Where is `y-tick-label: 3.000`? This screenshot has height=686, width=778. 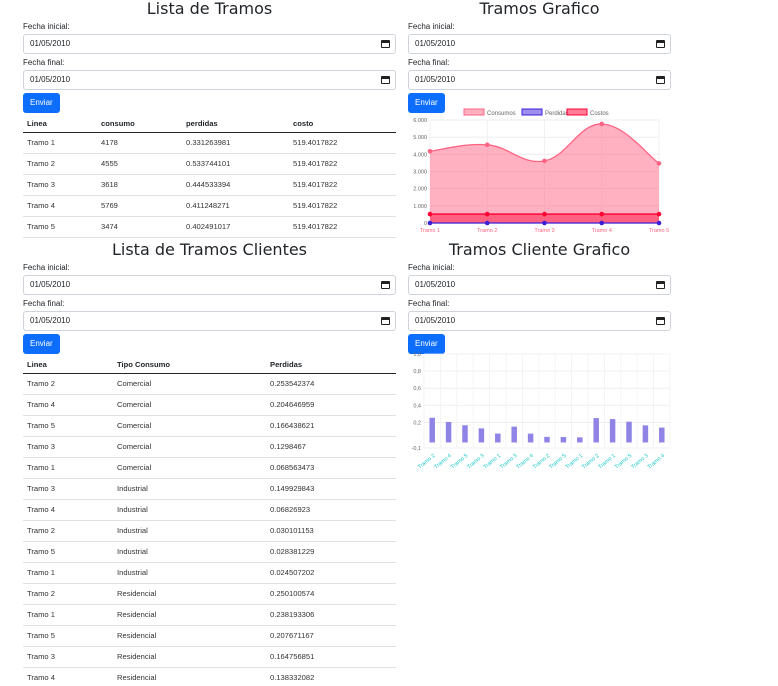 y-tick-label: 3.000 is located at coordinates (420, 173).